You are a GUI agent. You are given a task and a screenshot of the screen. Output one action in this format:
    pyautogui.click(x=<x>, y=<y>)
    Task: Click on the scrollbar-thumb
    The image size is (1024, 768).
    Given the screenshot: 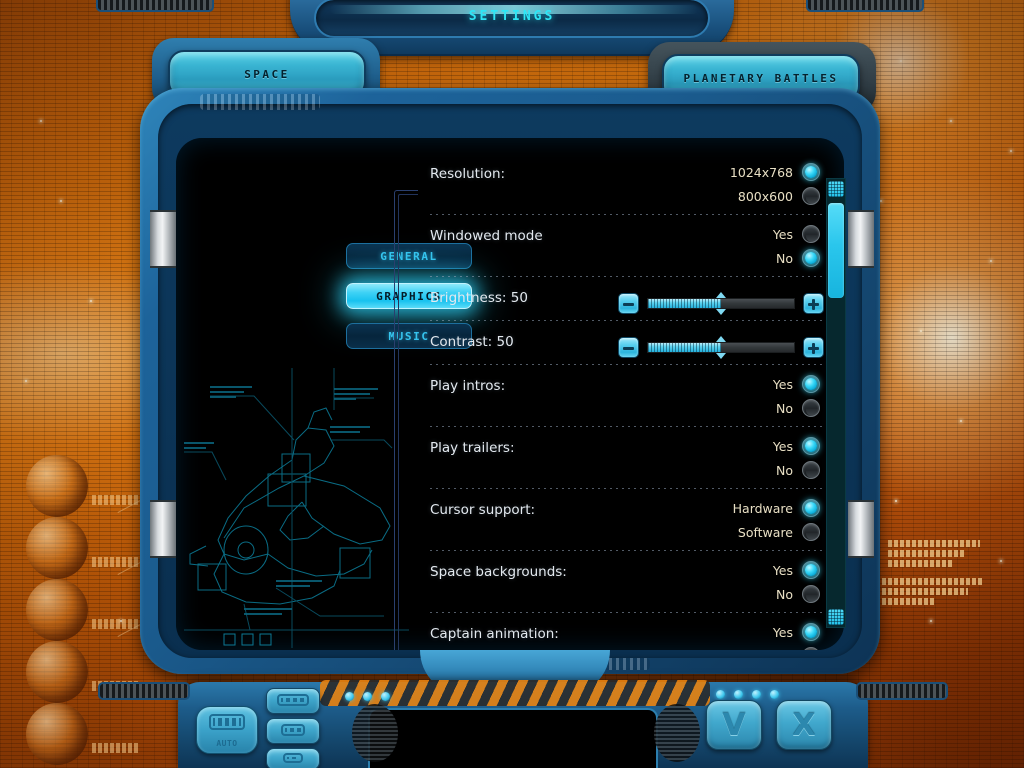 What is the action you would take?
    pyautogui.click(x=836, y=250)
    